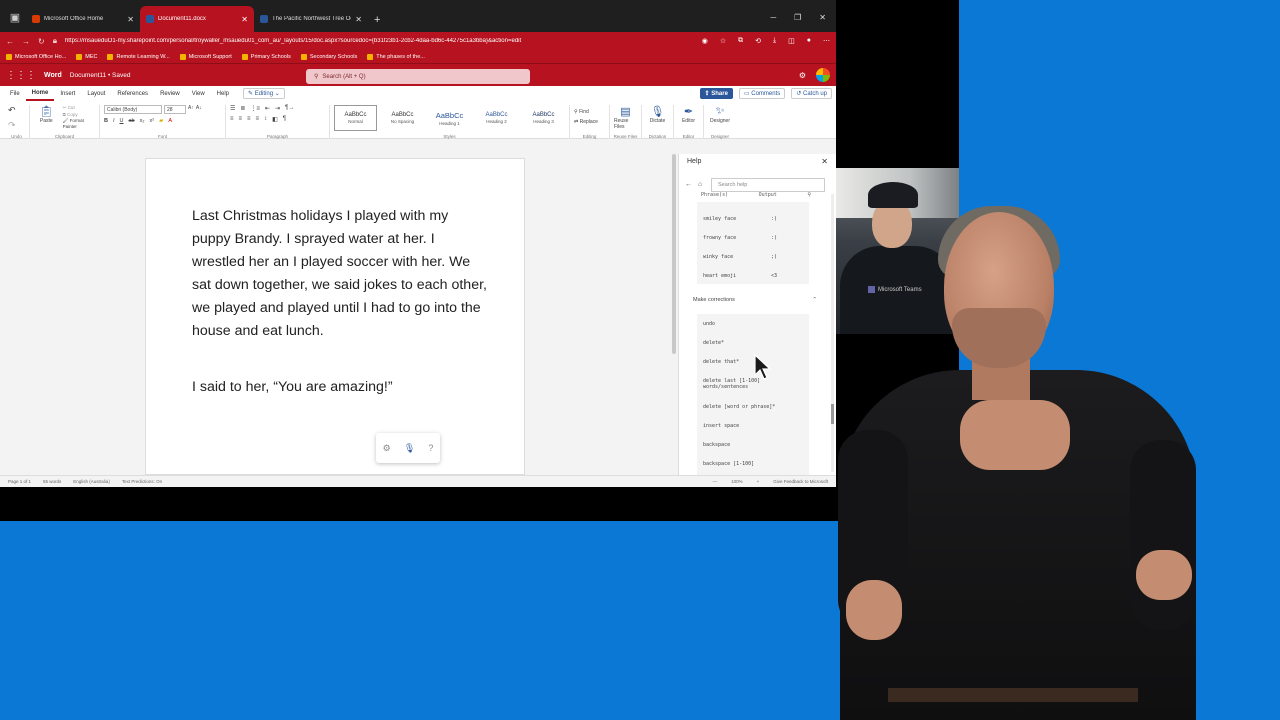 The width and height of the screenshot is (1280, 720). I want to click on increase-indent-icon: ⇥, so click(277, 108).